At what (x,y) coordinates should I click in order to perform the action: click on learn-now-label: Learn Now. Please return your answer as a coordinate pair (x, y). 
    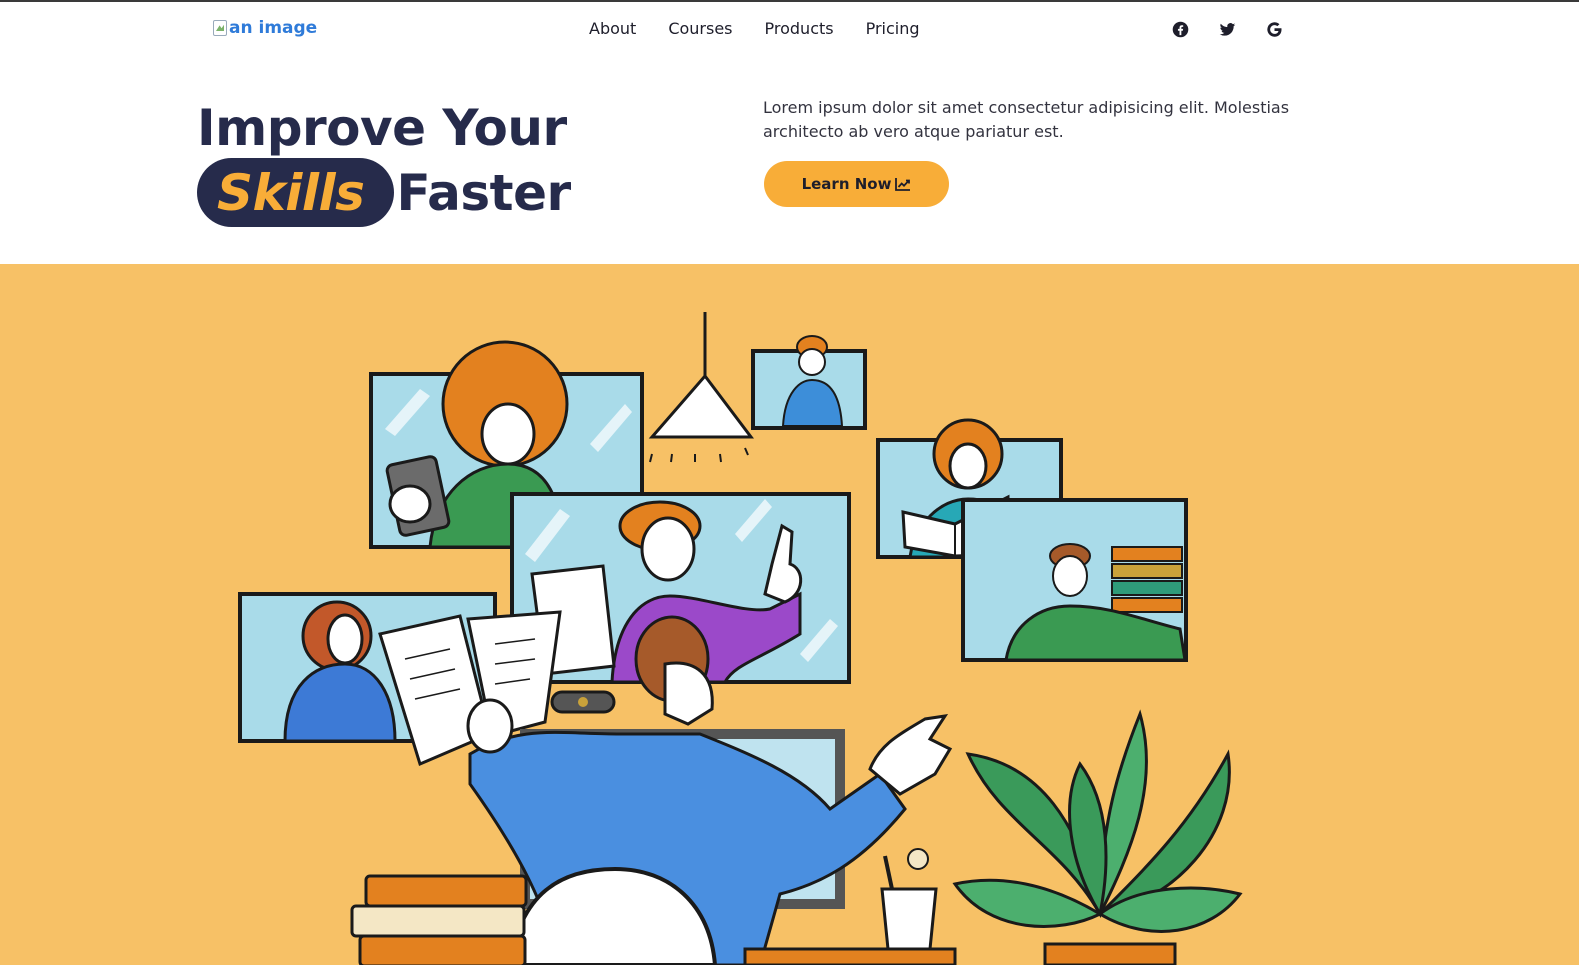
    Looking at the image, I should click on (846, 184).